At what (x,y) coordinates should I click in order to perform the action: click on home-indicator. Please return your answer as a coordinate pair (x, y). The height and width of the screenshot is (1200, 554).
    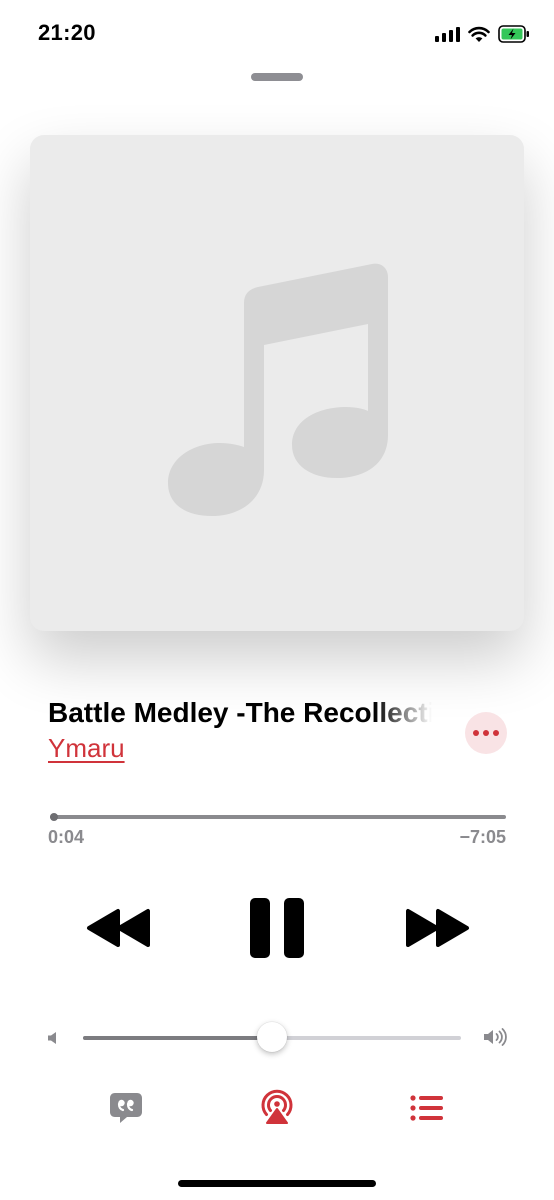
    Looking at the image, I should click on (277, 1183).